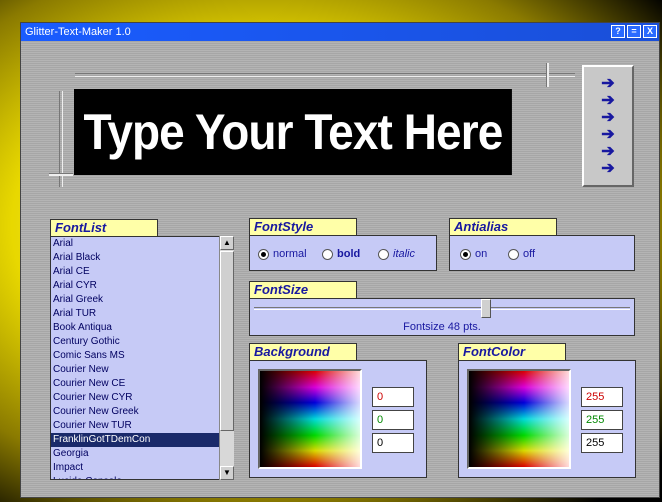 The width and height of the screenshot is (662, 502). I want to click on fontcolor-blue-input: 255, so click(602, 443).